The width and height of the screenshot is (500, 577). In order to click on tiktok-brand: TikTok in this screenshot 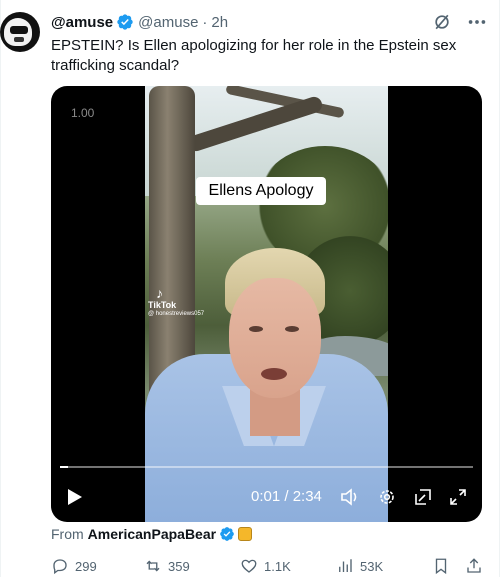, I will do `click(162, 305)`.